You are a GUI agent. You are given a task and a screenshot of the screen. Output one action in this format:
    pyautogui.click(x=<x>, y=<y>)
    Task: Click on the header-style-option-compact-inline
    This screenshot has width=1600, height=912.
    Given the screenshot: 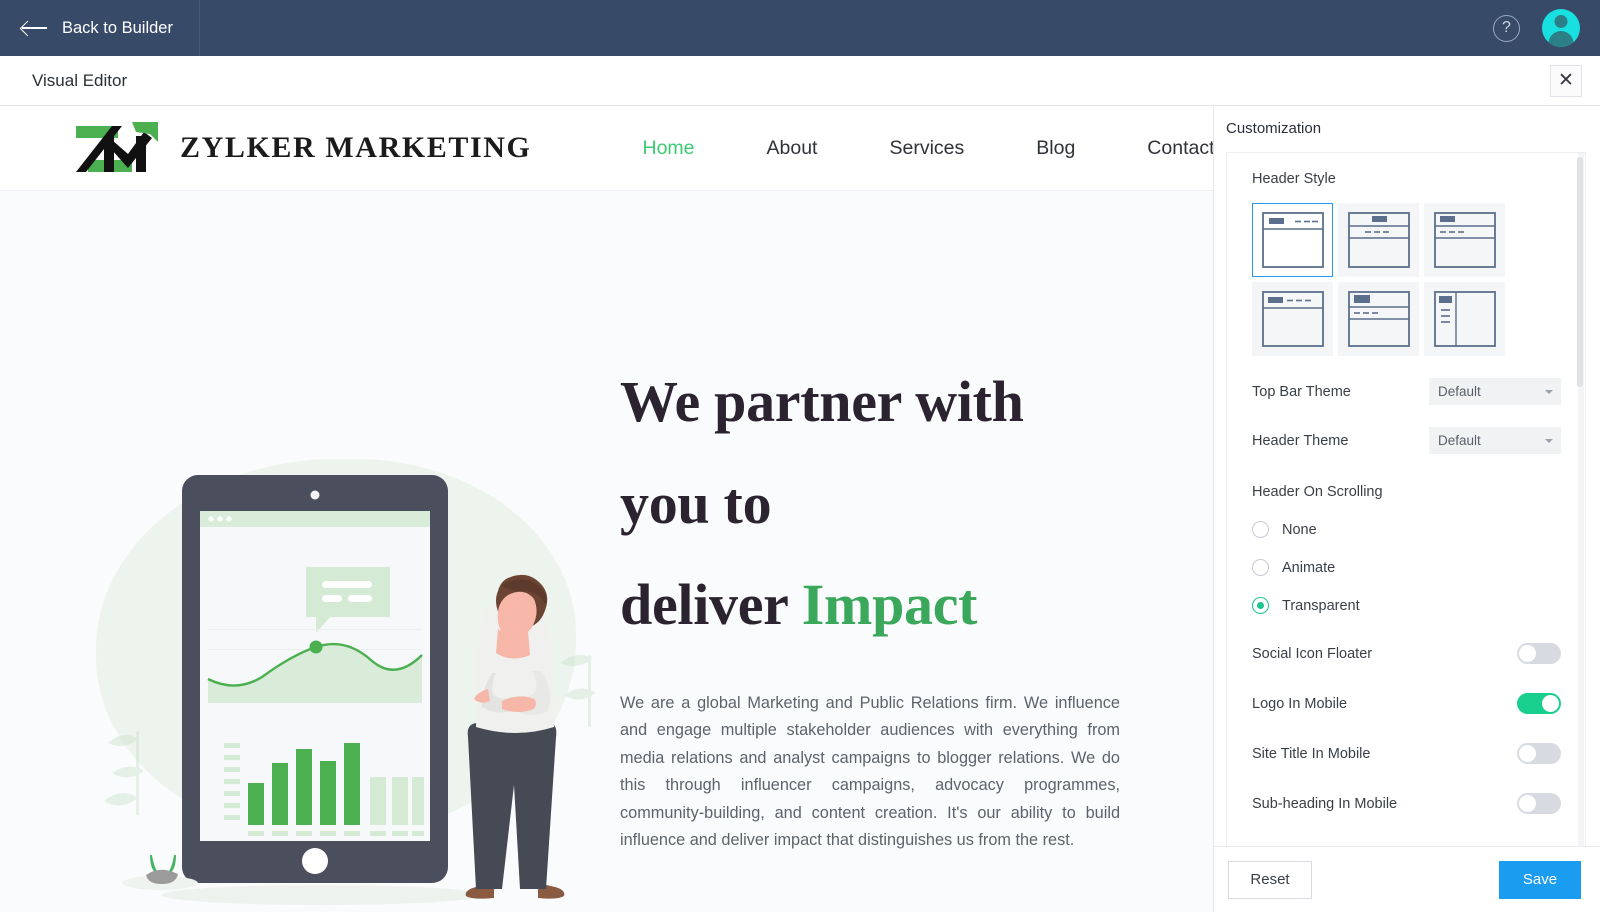 What is the action you would take?
    pyautogui.click(x=1292, y=319)
    